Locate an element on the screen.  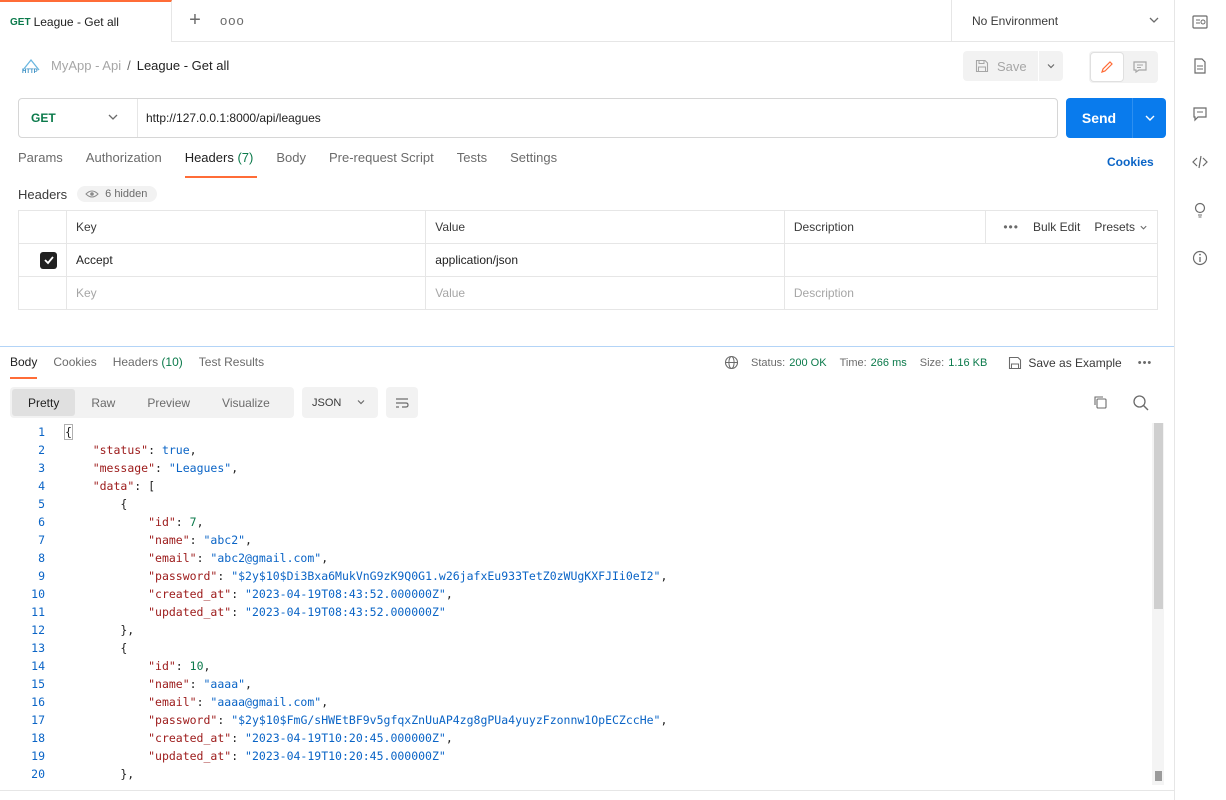
response-divider is located at coordinates (587, 346).